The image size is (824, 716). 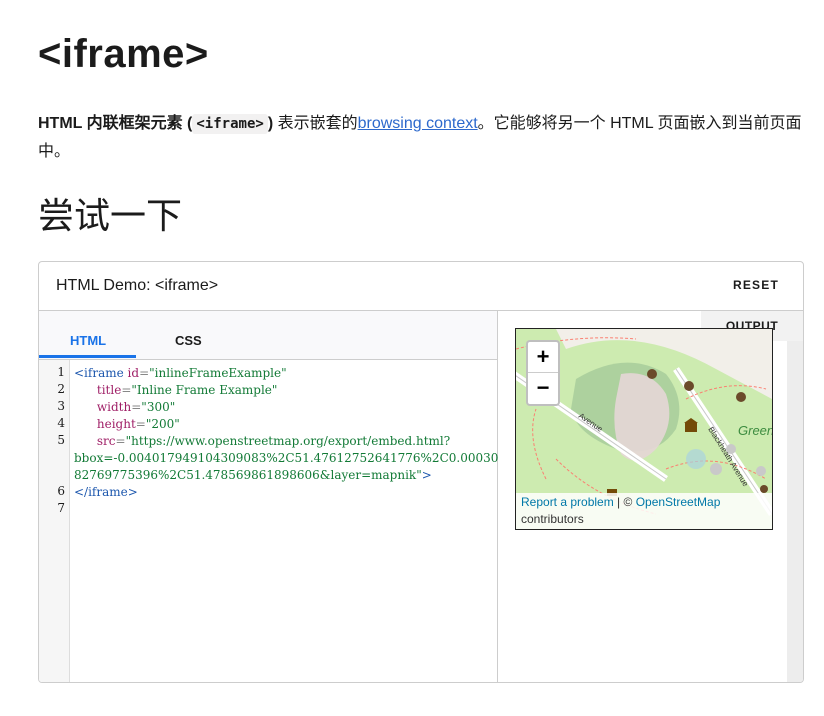 What do you see at coordinates (543, 357) in the screenshot?
I see `zoom-in-button: +` at bounding box center [543, 357].